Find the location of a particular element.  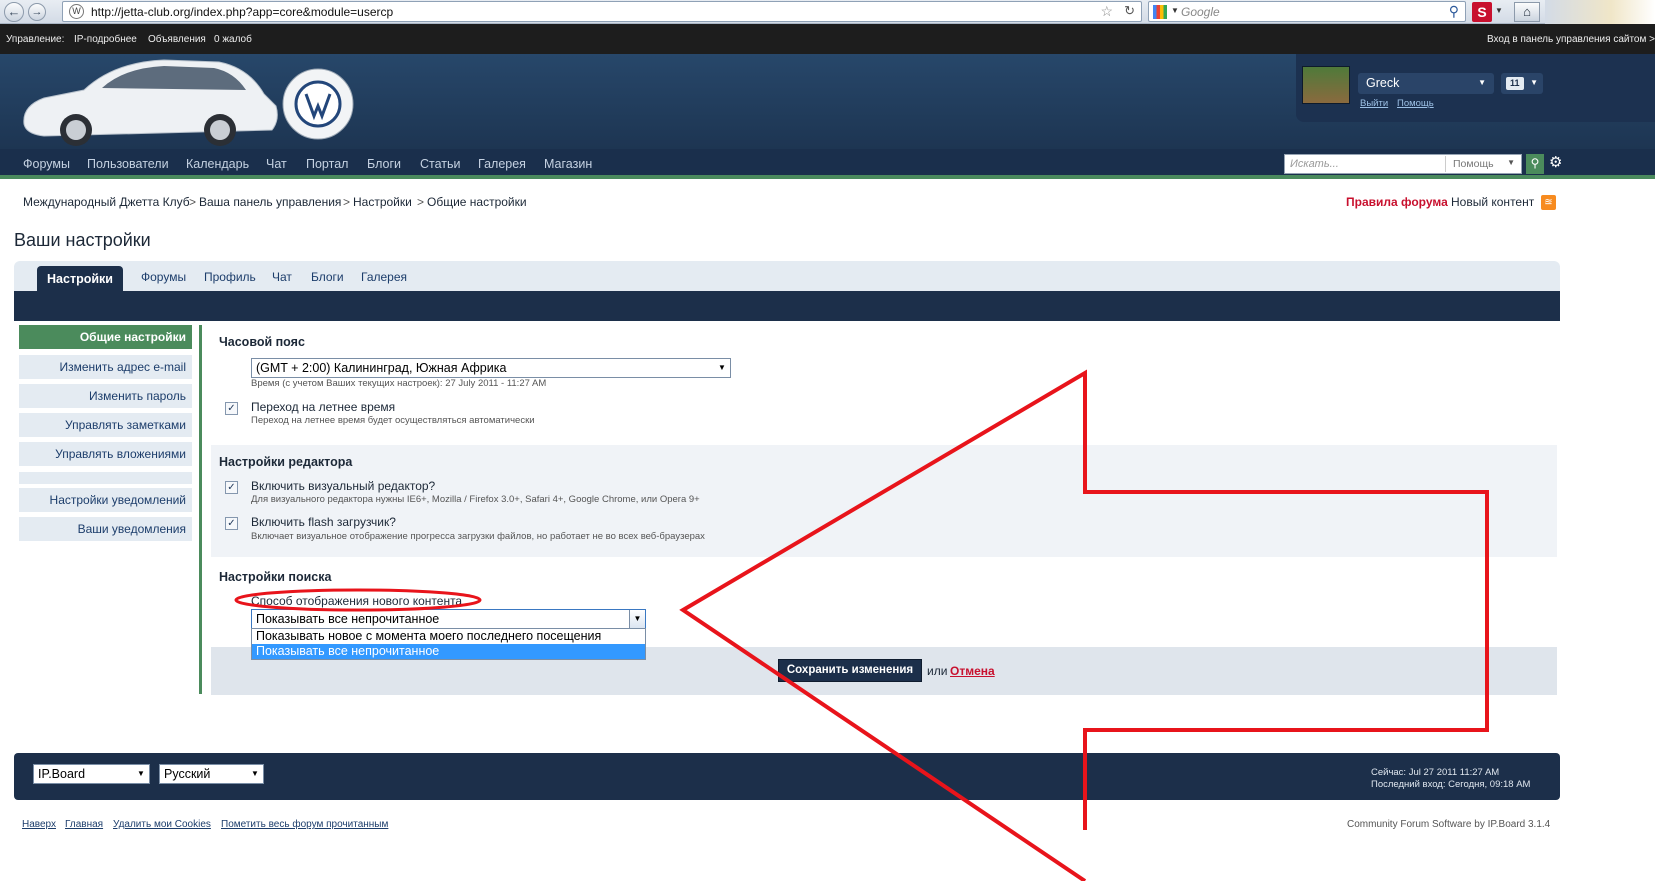

rte-checkbox: ✓ is located at coordinates (231, 487).